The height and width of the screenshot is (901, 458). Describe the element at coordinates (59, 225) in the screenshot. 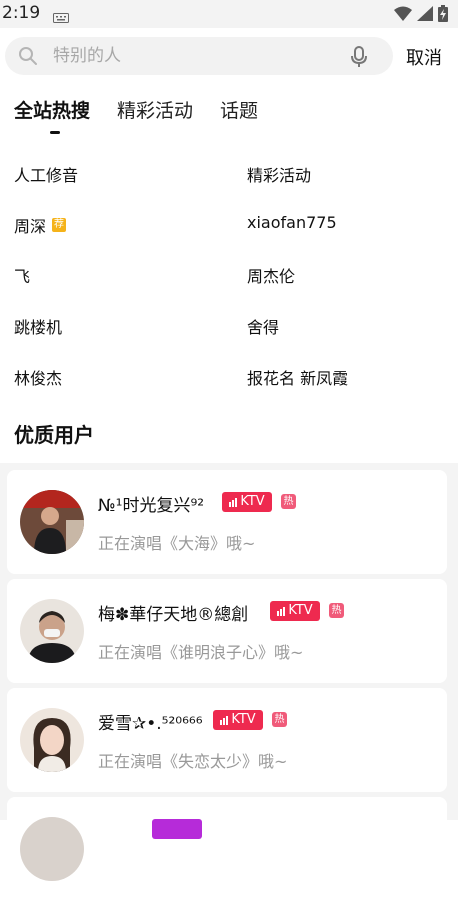

I see `recommend-badge: 荐` at that location.